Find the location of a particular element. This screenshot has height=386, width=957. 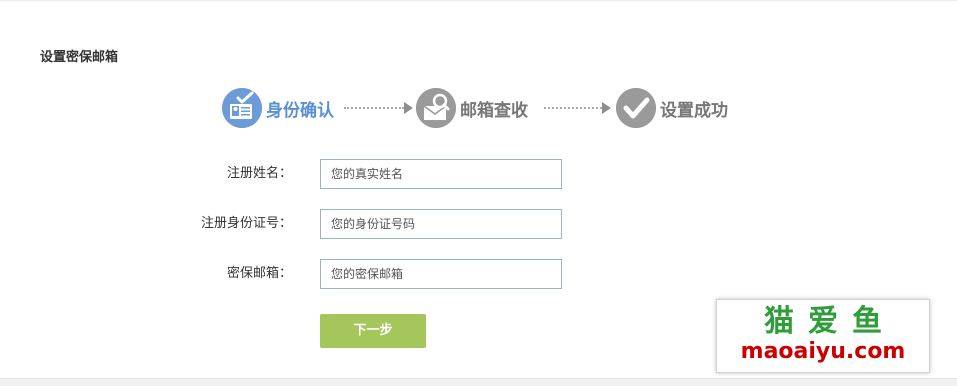

watermark-logo: 猫爱鱼 maoaiyu.com is located at coordinates (823, 336).